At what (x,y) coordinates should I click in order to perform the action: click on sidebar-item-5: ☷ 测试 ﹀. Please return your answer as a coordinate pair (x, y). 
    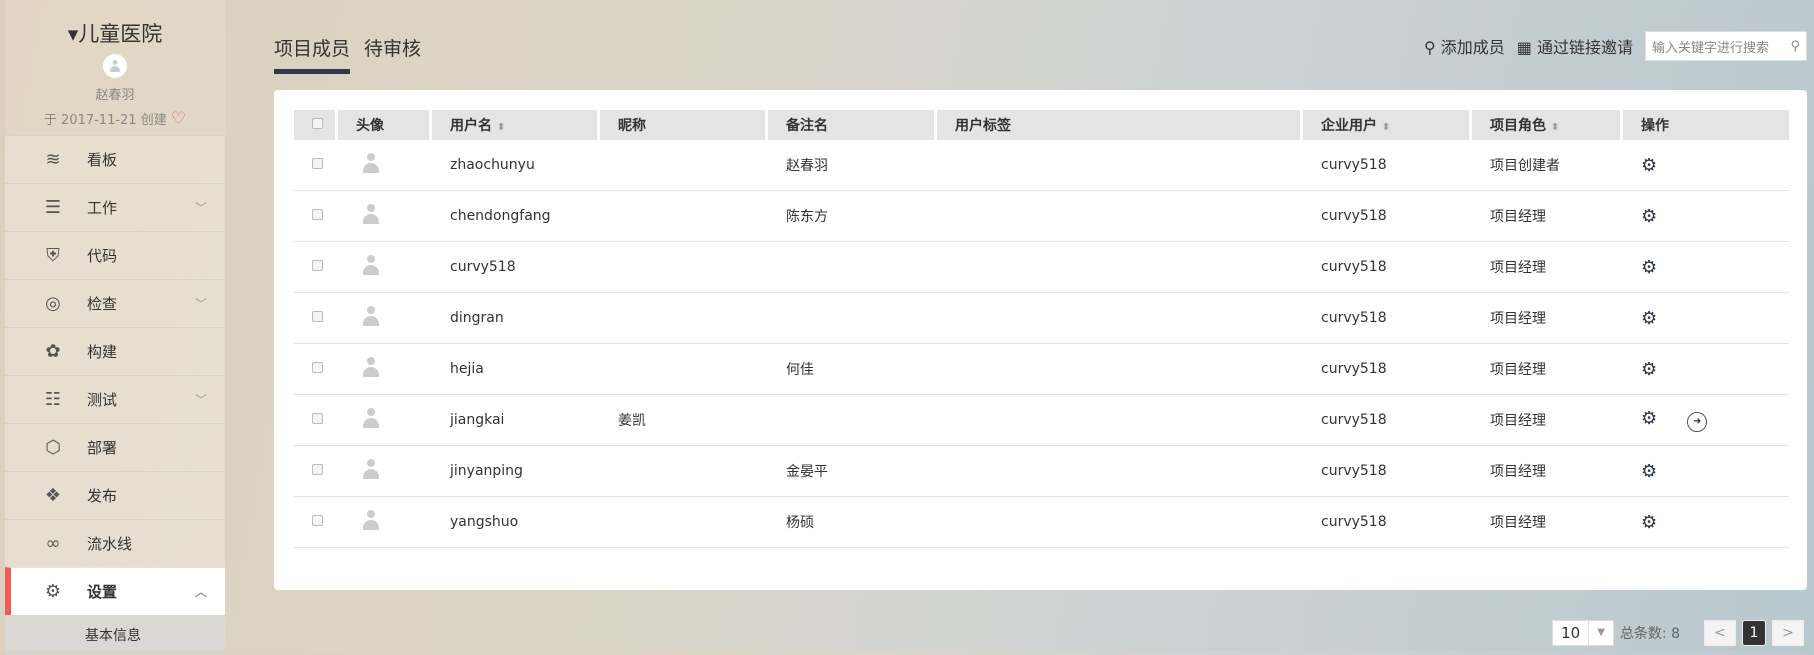
    Looking at the image, I should click on (115, 399).